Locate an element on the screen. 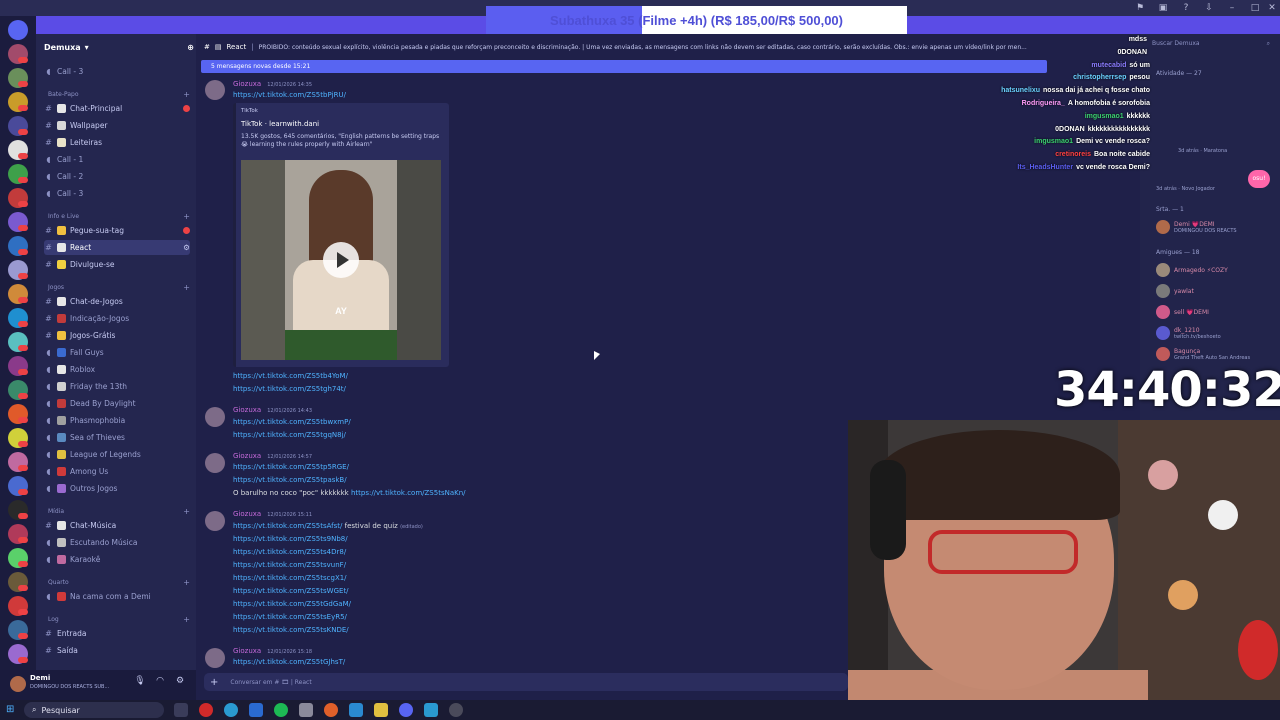  text-channel: # Entrada is located at coordinates (117, 633).